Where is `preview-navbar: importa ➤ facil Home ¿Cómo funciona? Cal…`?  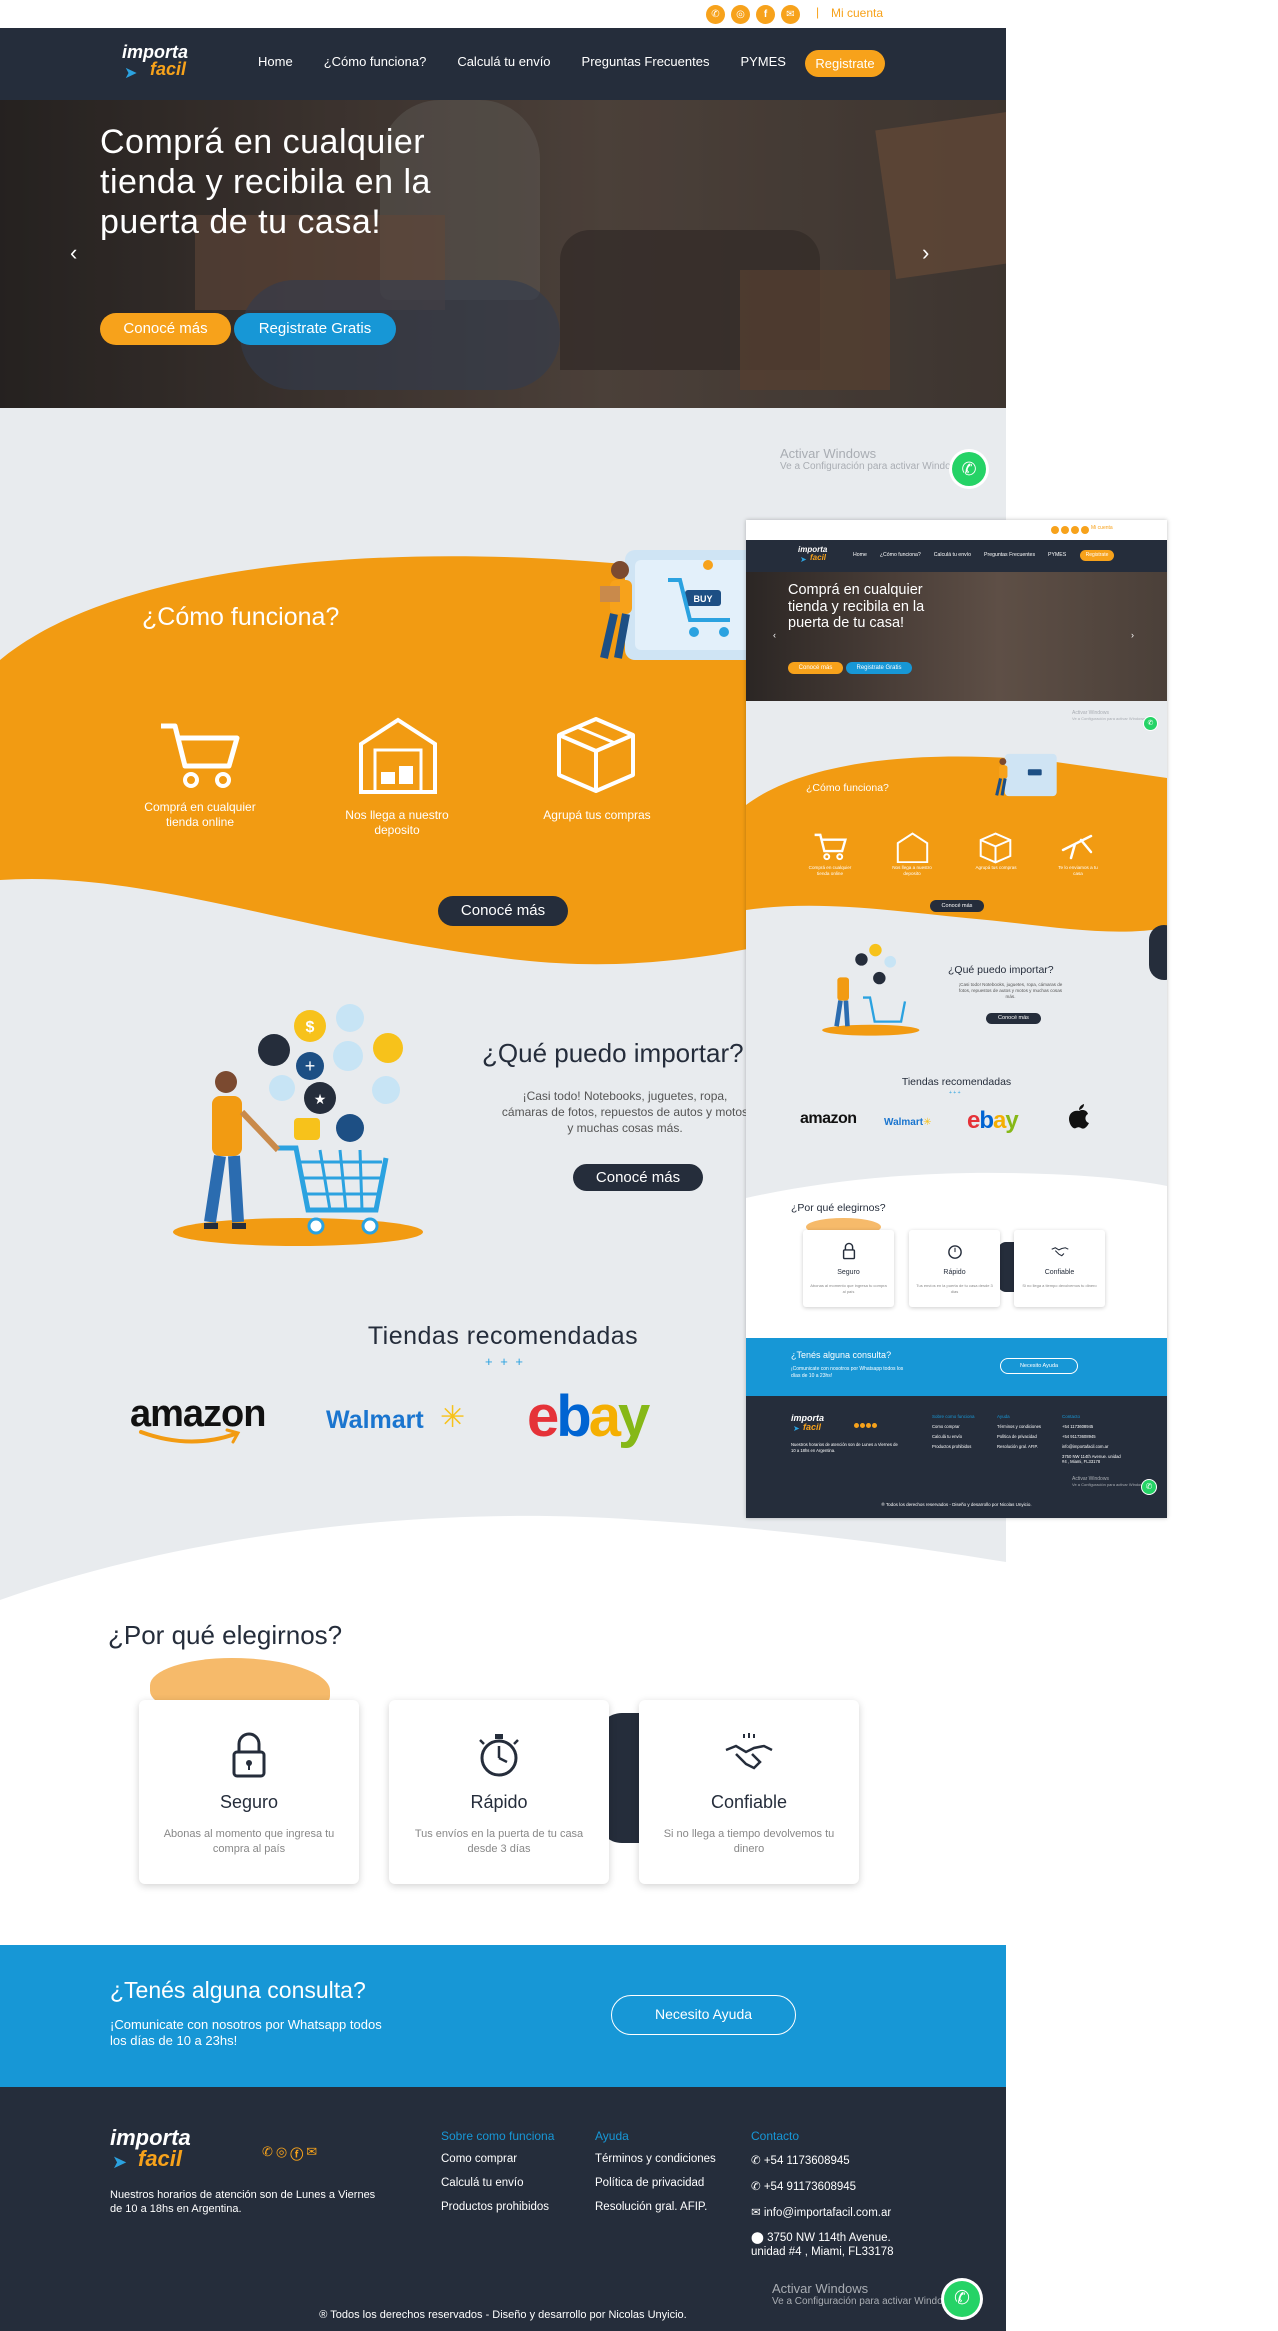
preview-navbar: importa ➤ facil Home ¿Cómo funciona? Cal… is located at coordinates (956, 556).